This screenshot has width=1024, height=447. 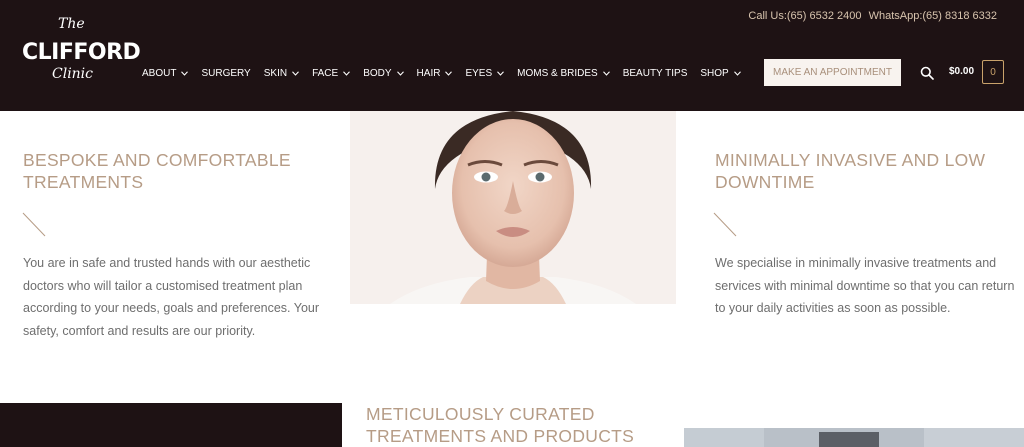 I want to click on whatsapp-link: WhatsApp:(65) 8318 6332, so click(x=933, y=16).